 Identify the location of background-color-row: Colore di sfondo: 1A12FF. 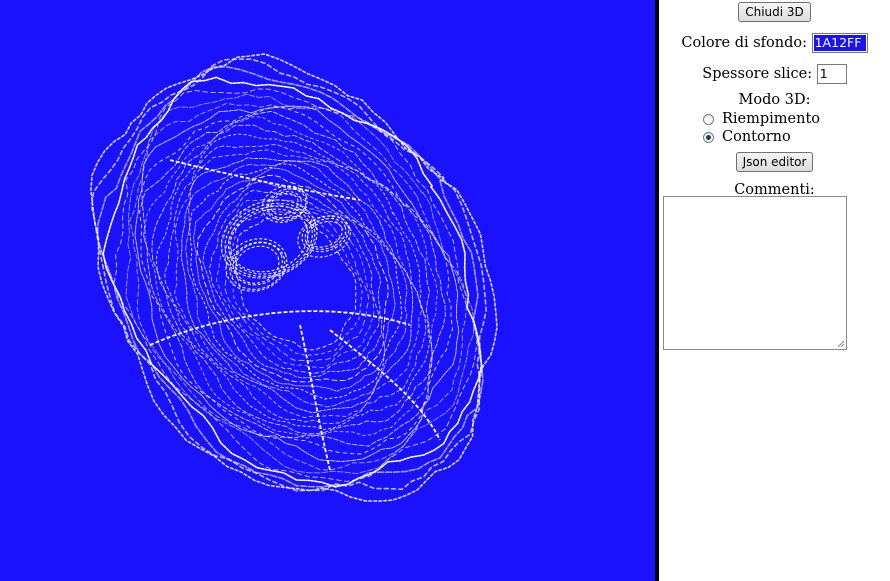
(774, 43).